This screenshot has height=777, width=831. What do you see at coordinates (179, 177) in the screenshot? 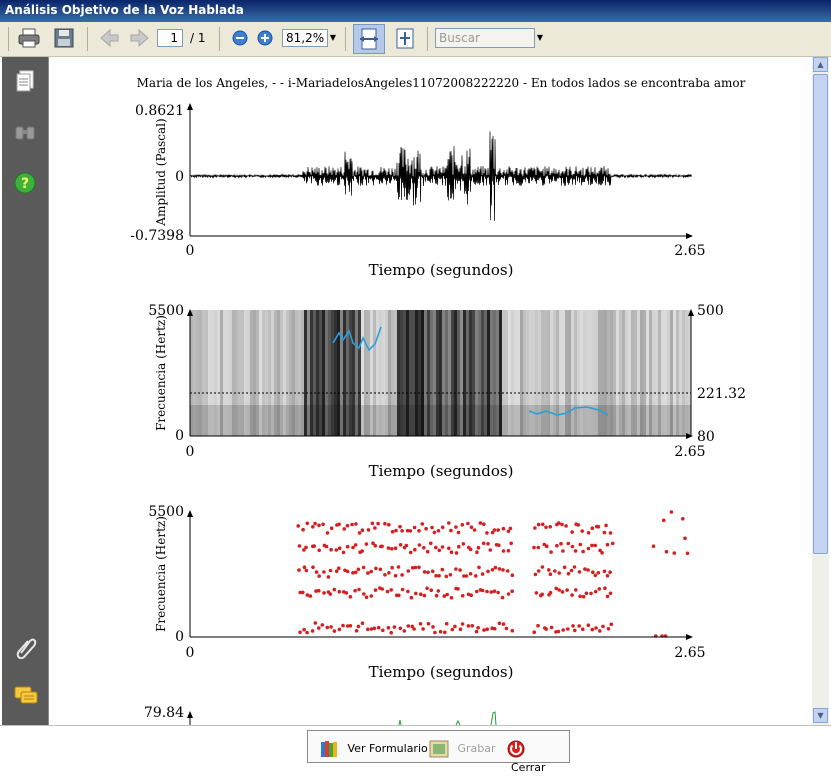
I see `y-tick-mid: 0` at bounding box center [179, 177].